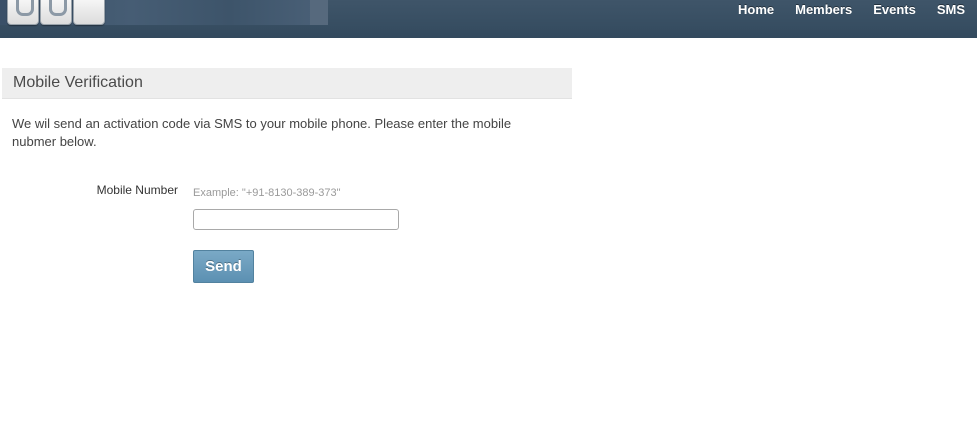  I want to click on site-logo, so click(164, 12).